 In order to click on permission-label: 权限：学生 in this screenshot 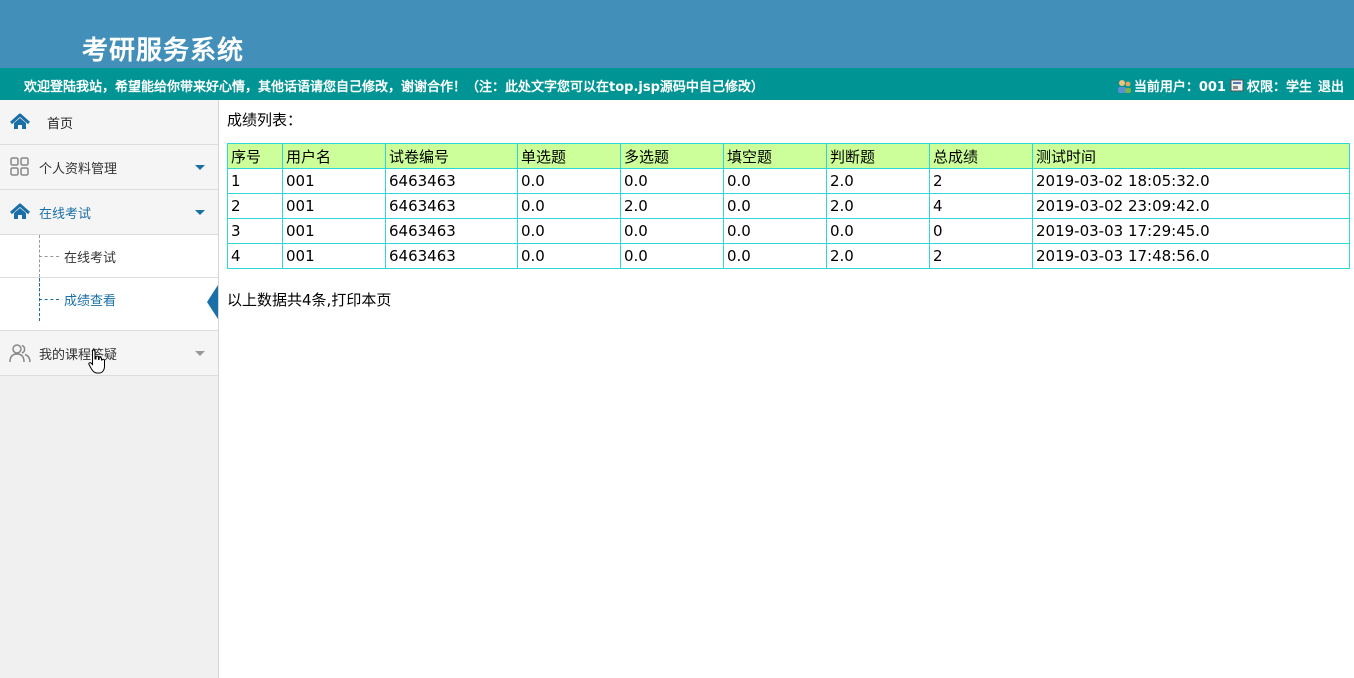, I will do `click(1279, 87)`.